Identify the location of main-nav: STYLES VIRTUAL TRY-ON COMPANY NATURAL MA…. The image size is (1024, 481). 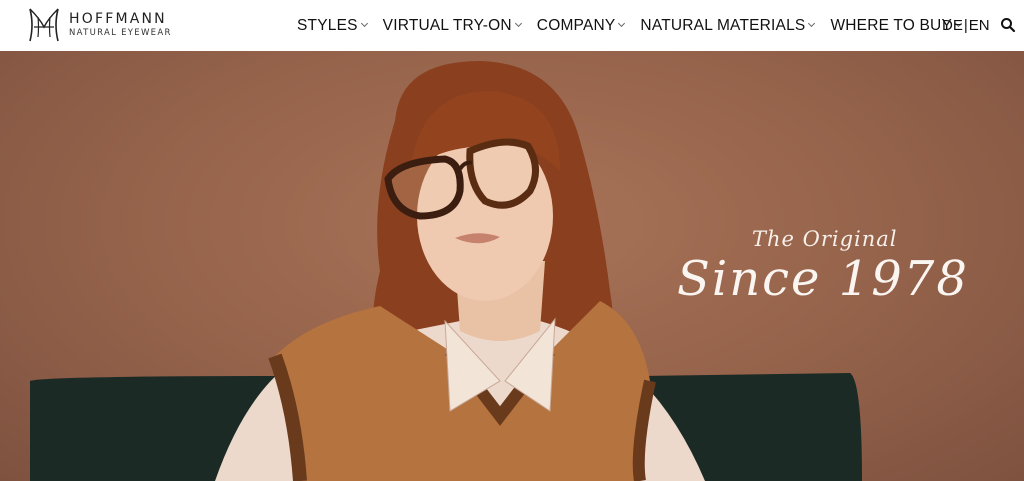
(637, 25).